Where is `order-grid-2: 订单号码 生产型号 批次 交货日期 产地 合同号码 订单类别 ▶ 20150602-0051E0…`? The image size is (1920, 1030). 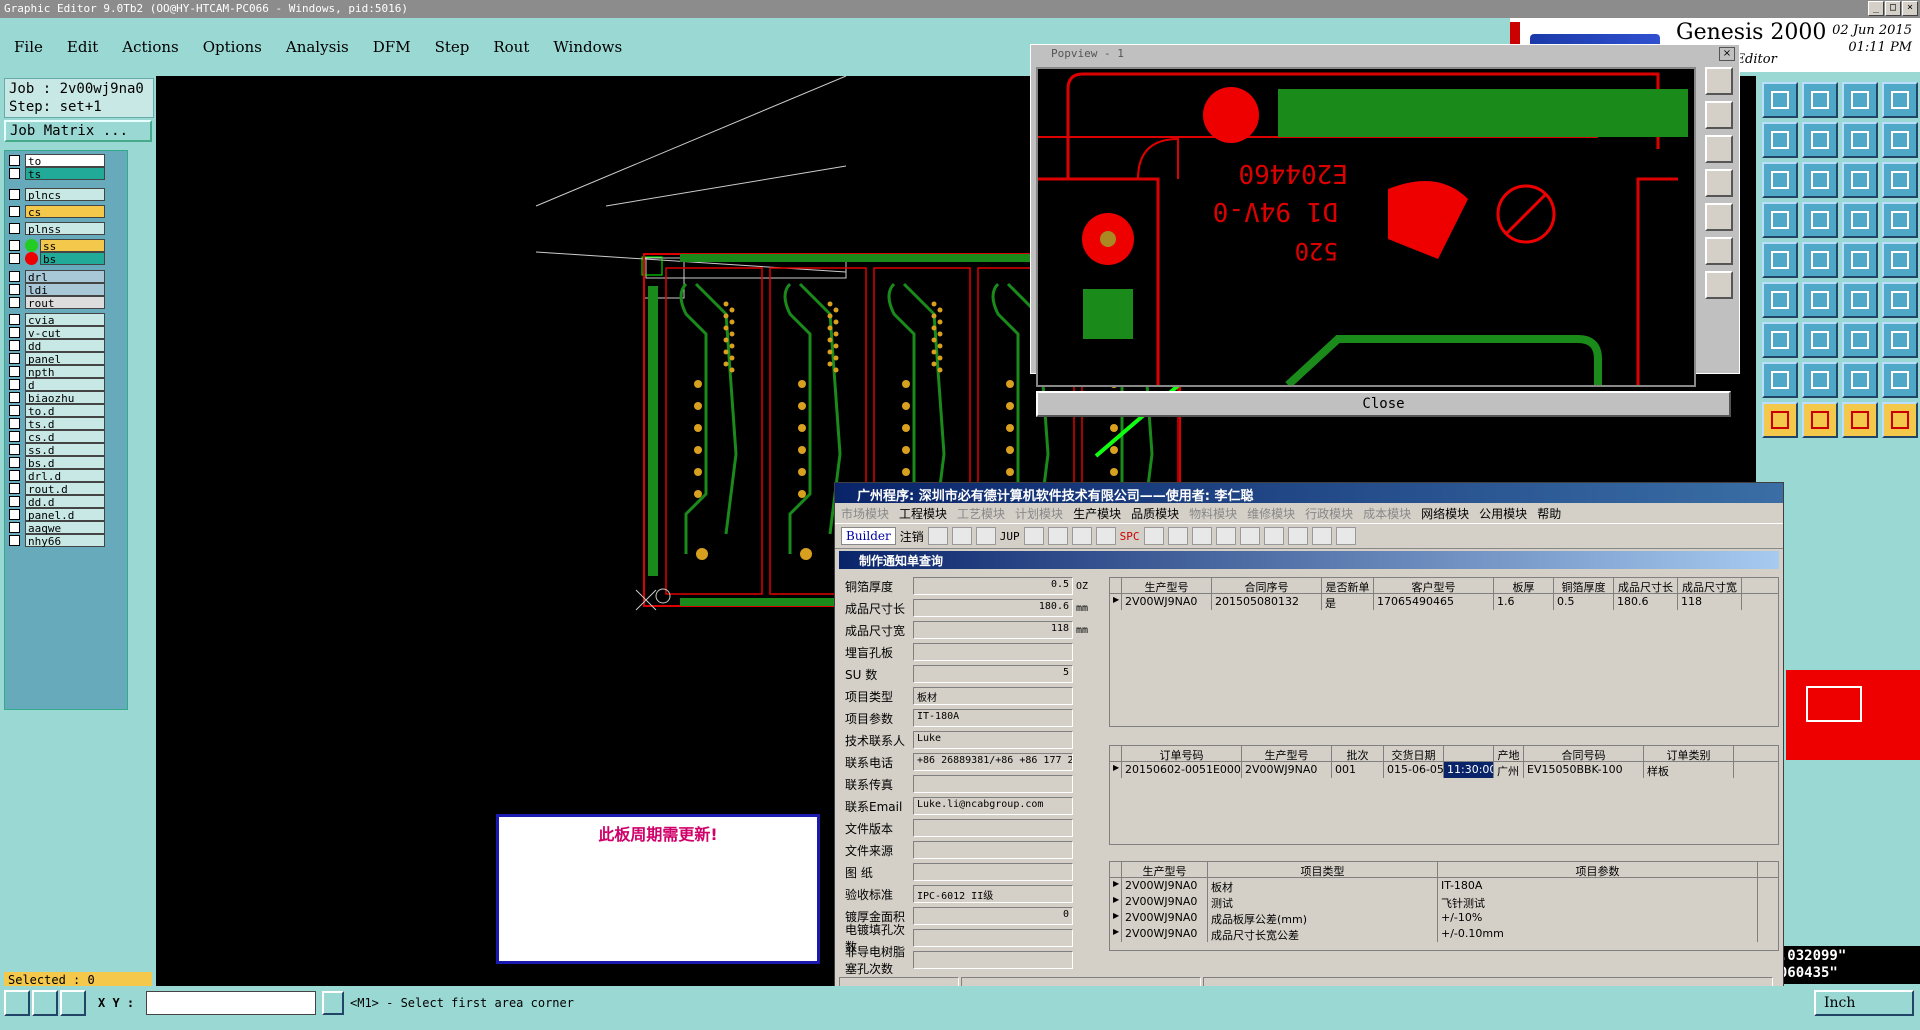 order-grid-2: 订单号码 生产型号 批次 交货日期 产地 合同号码 订单类别 ▶ 20150602-0051E0… is located at coordinates (1444, 795).